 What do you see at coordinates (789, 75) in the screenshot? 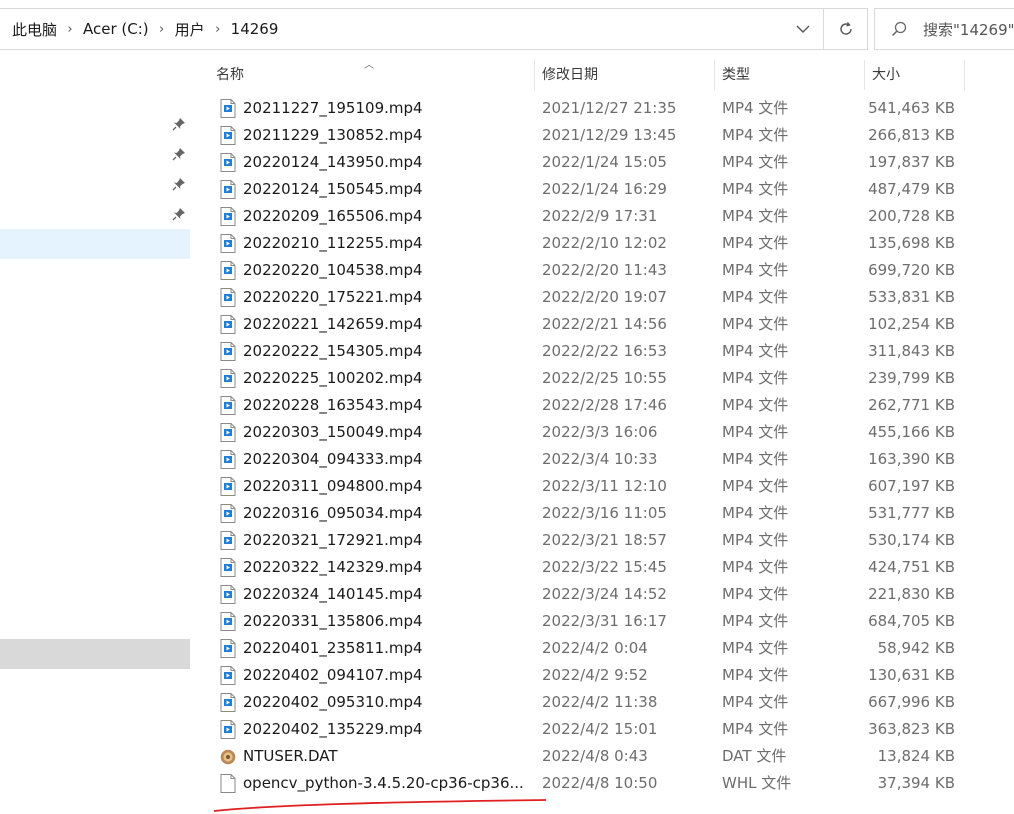
I see `column-header-type: 类型` at bounding box center [789, 75].